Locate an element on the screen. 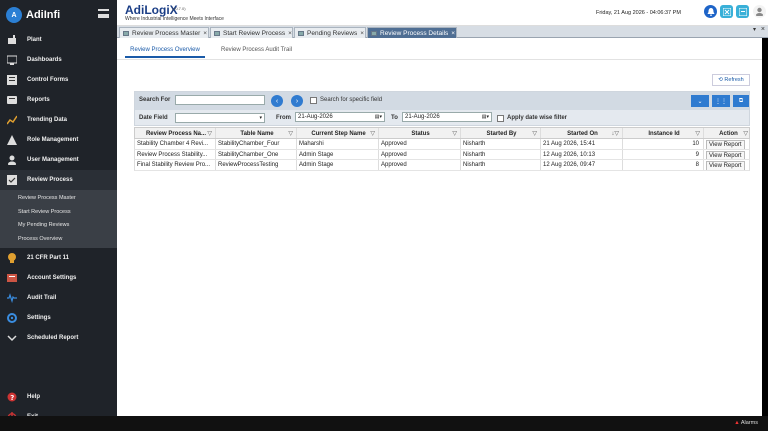  account-settings-icon is located at coordinates (12, 278).